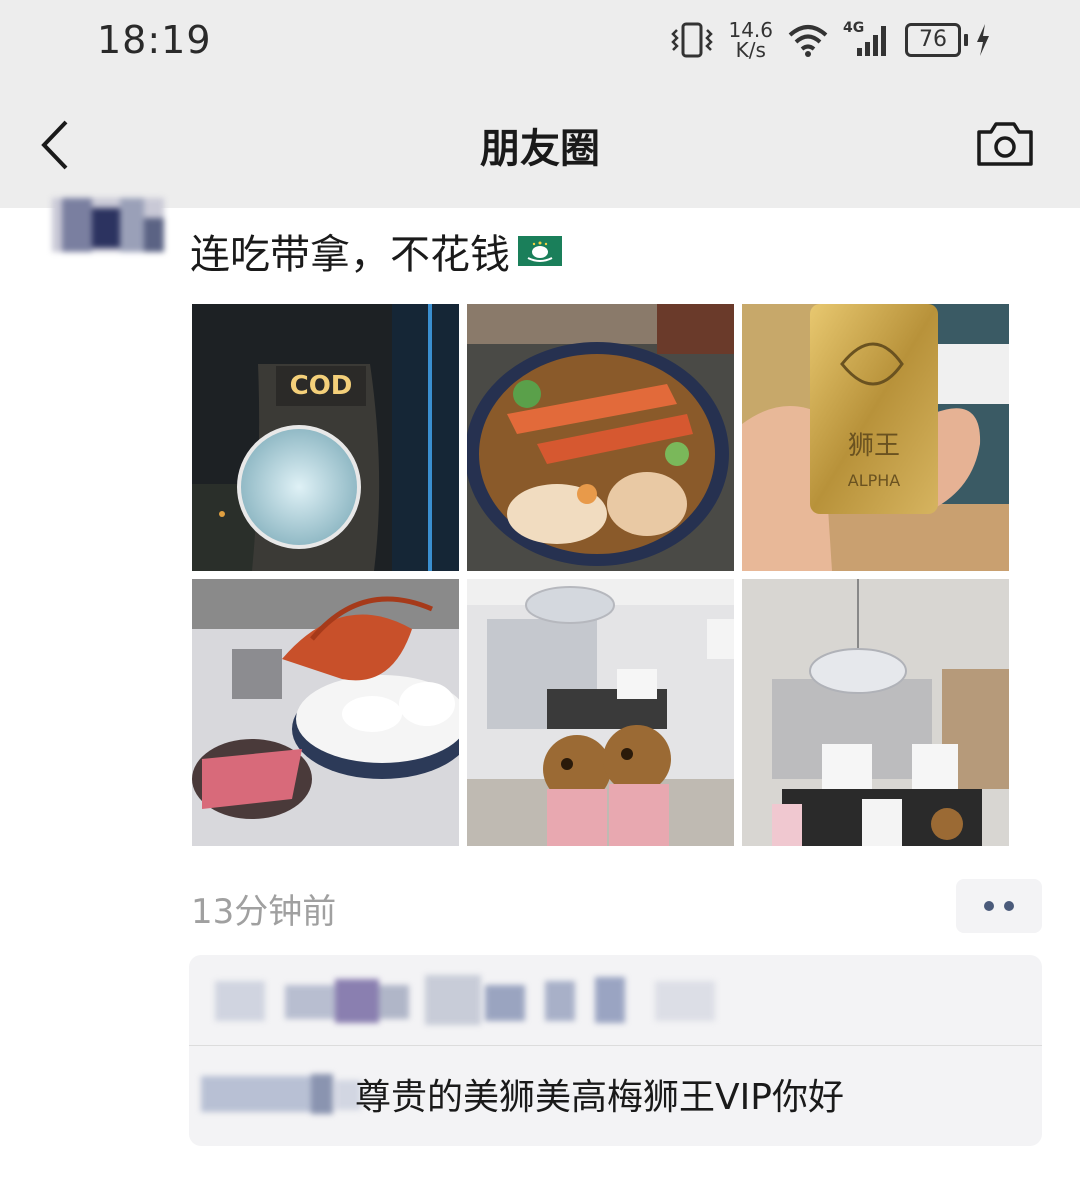 The image size is (1080, 1182). Describe the element at coordinates (875, 712) in the screenshot. I see `photo-private-room-gifts` at that location.